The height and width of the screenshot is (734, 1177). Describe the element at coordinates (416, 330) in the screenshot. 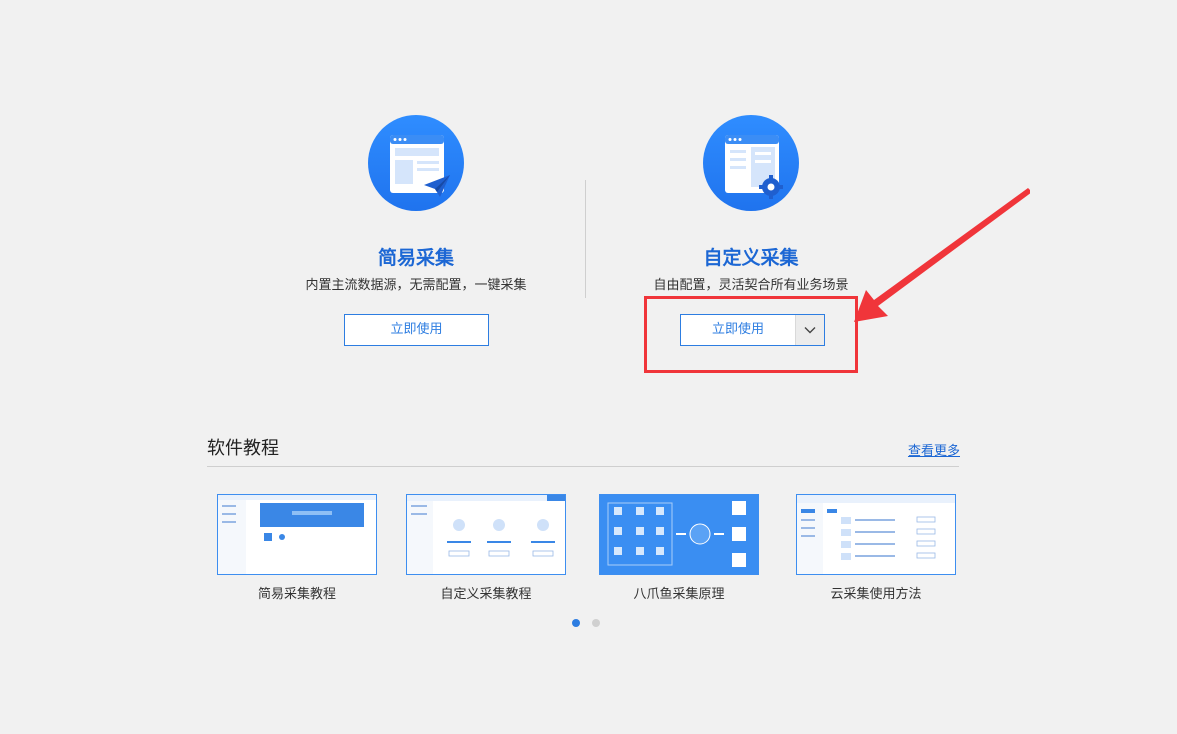

I see `simple-use-now-button: 立即使用` at that location.